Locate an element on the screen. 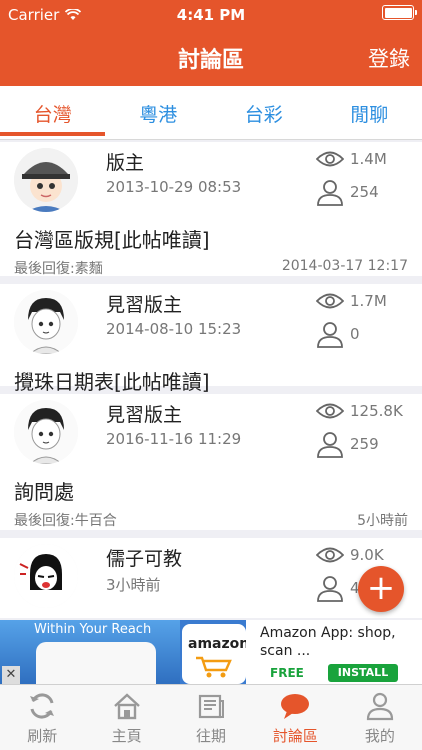 This screenshot has height=750, width=422. ad-details: Amazon App: shop, scan ... FREE INSTALL is located at coordinates (334, 652).